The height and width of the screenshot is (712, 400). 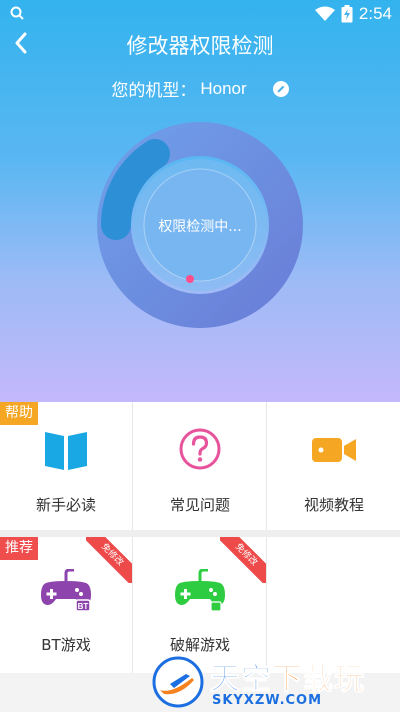 I want to click on section-divider, so click(x=200, y=533).